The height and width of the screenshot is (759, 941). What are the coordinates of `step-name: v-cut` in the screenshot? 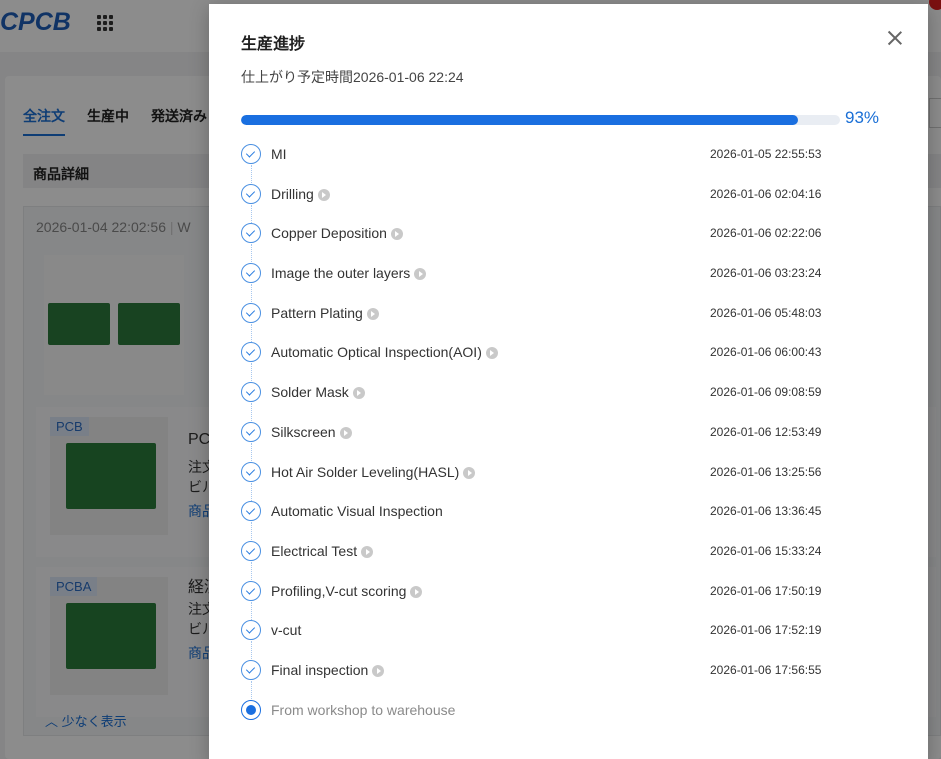 It's located at (286, 630).